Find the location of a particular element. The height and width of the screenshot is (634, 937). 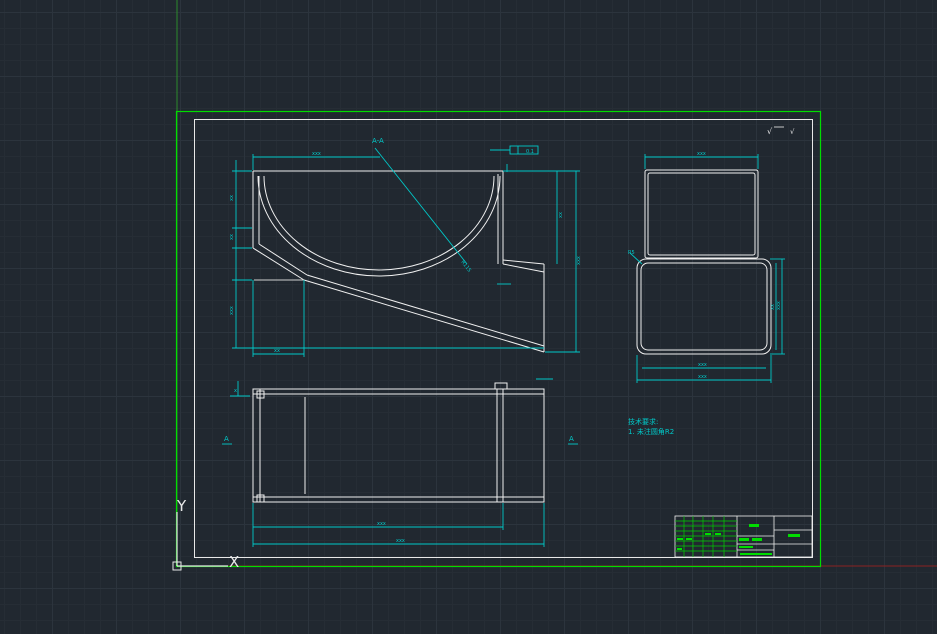

section-arrow-right: A is located at coordinates (571, 439).